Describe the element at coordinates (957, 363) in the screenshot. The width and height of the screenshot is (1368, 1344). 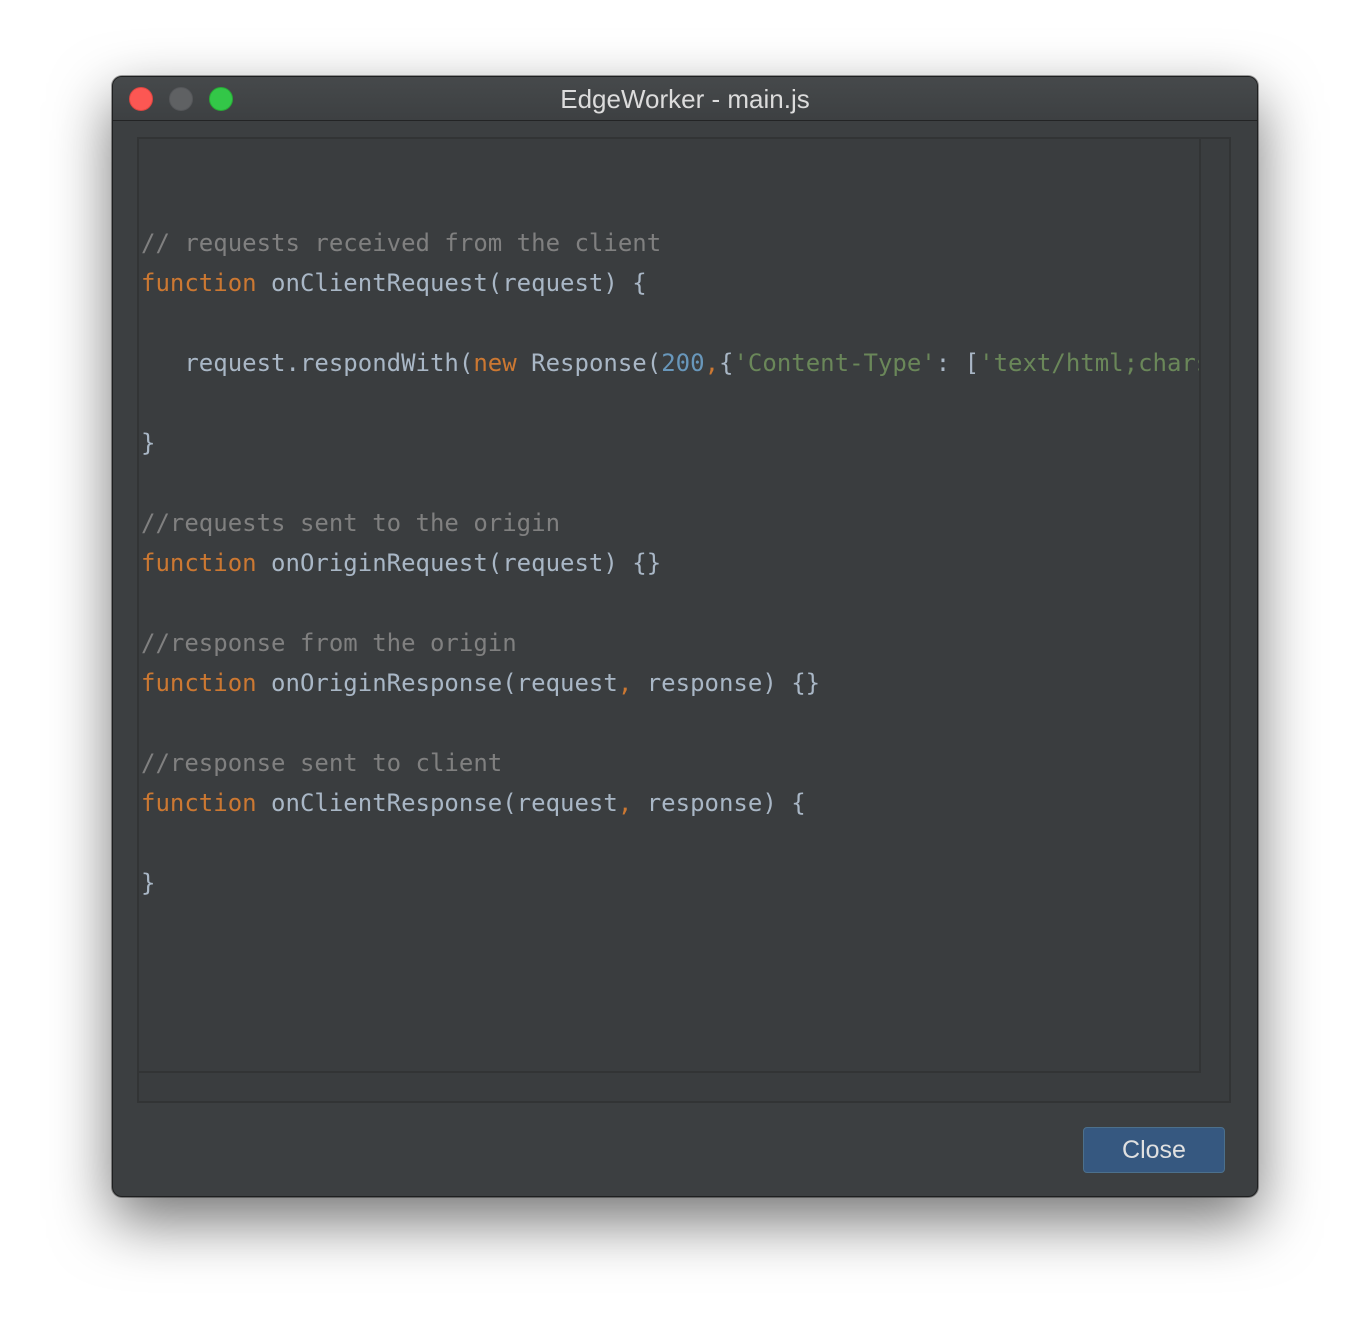
I see `code-token-plain: : [` at that location.